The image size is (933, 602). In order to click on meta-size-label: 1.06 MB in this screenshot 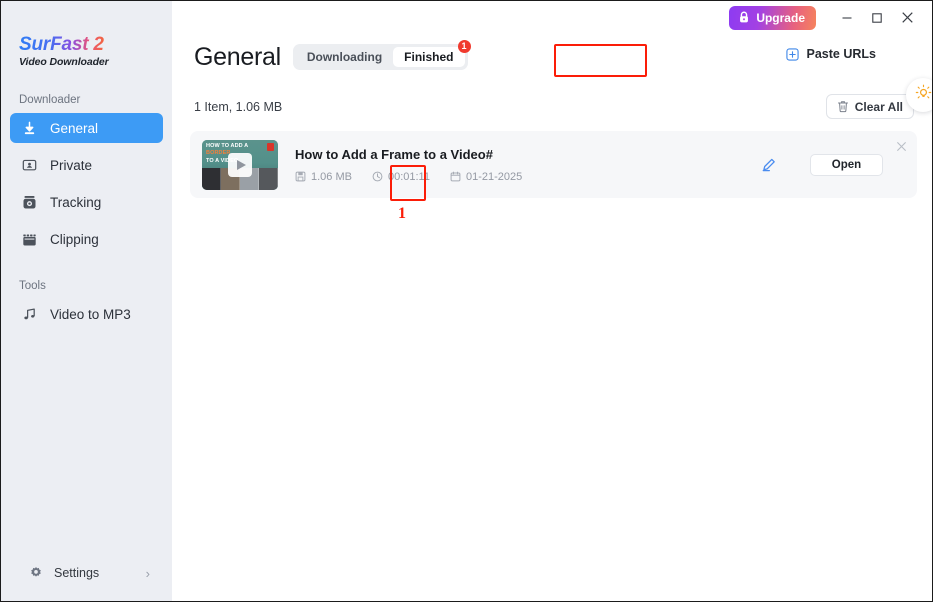, I will do `click(331, 176)`.